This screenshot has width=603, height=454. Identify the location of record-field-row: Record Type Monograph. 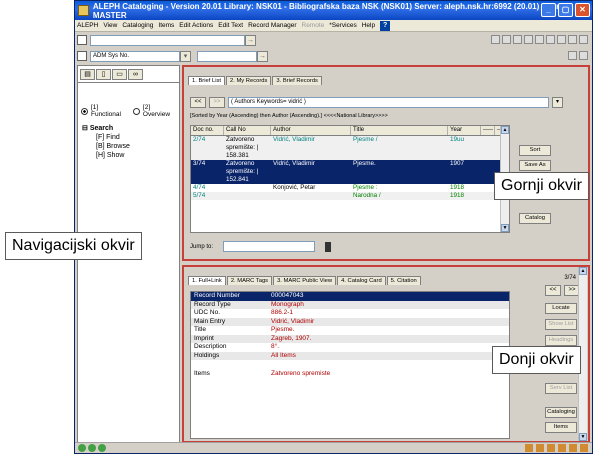
(350, 304).